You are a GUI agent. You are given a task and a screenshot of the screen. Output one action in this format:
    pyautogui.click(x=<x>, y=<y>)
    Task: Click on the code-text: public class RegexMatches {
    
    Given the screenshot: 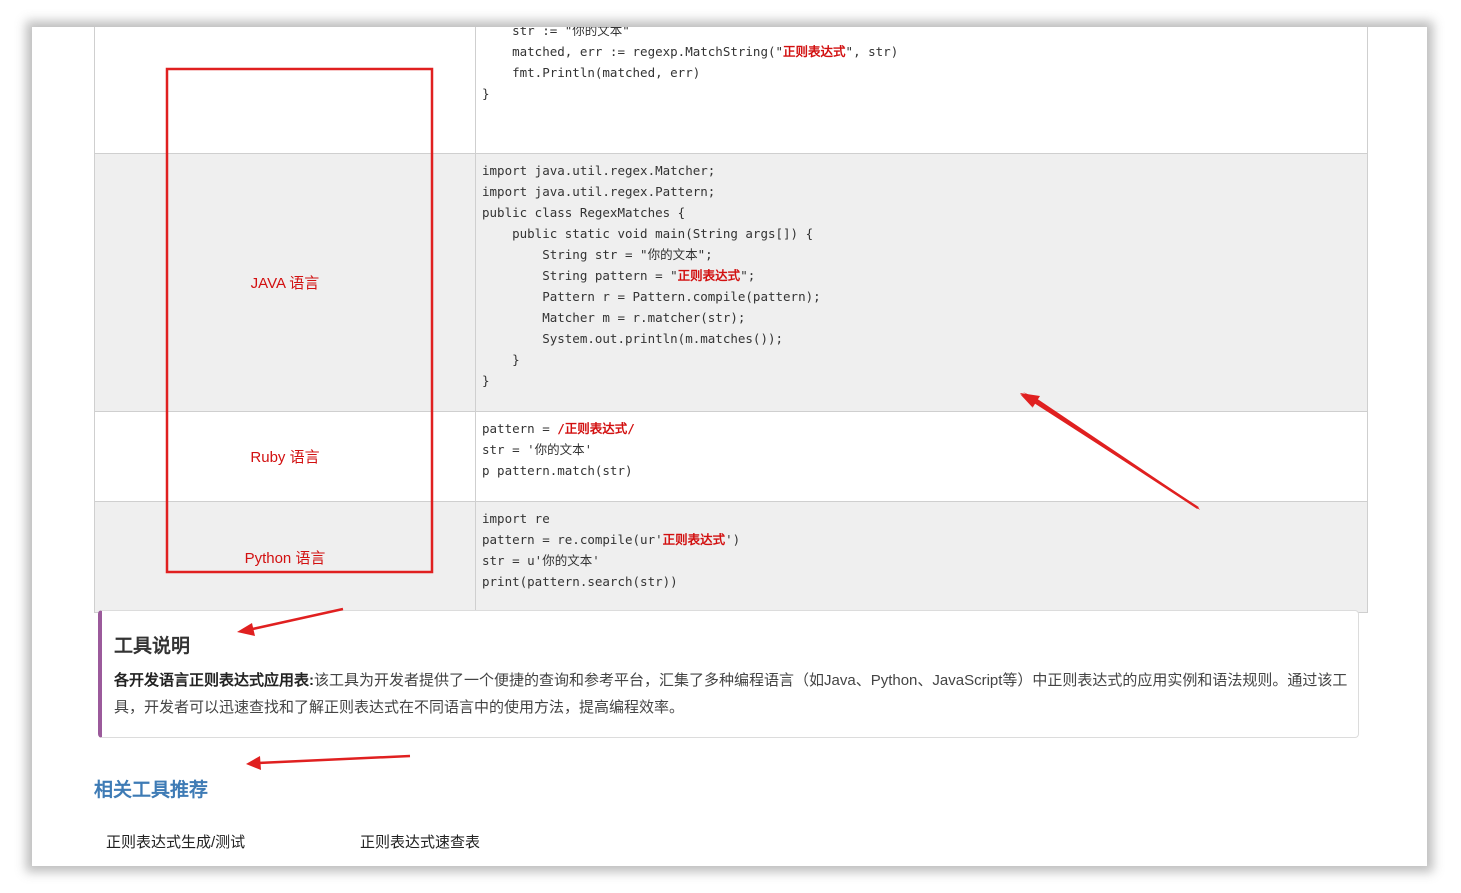 What is the action you would take?
    pyautogui.click(x=584, y=212)
    